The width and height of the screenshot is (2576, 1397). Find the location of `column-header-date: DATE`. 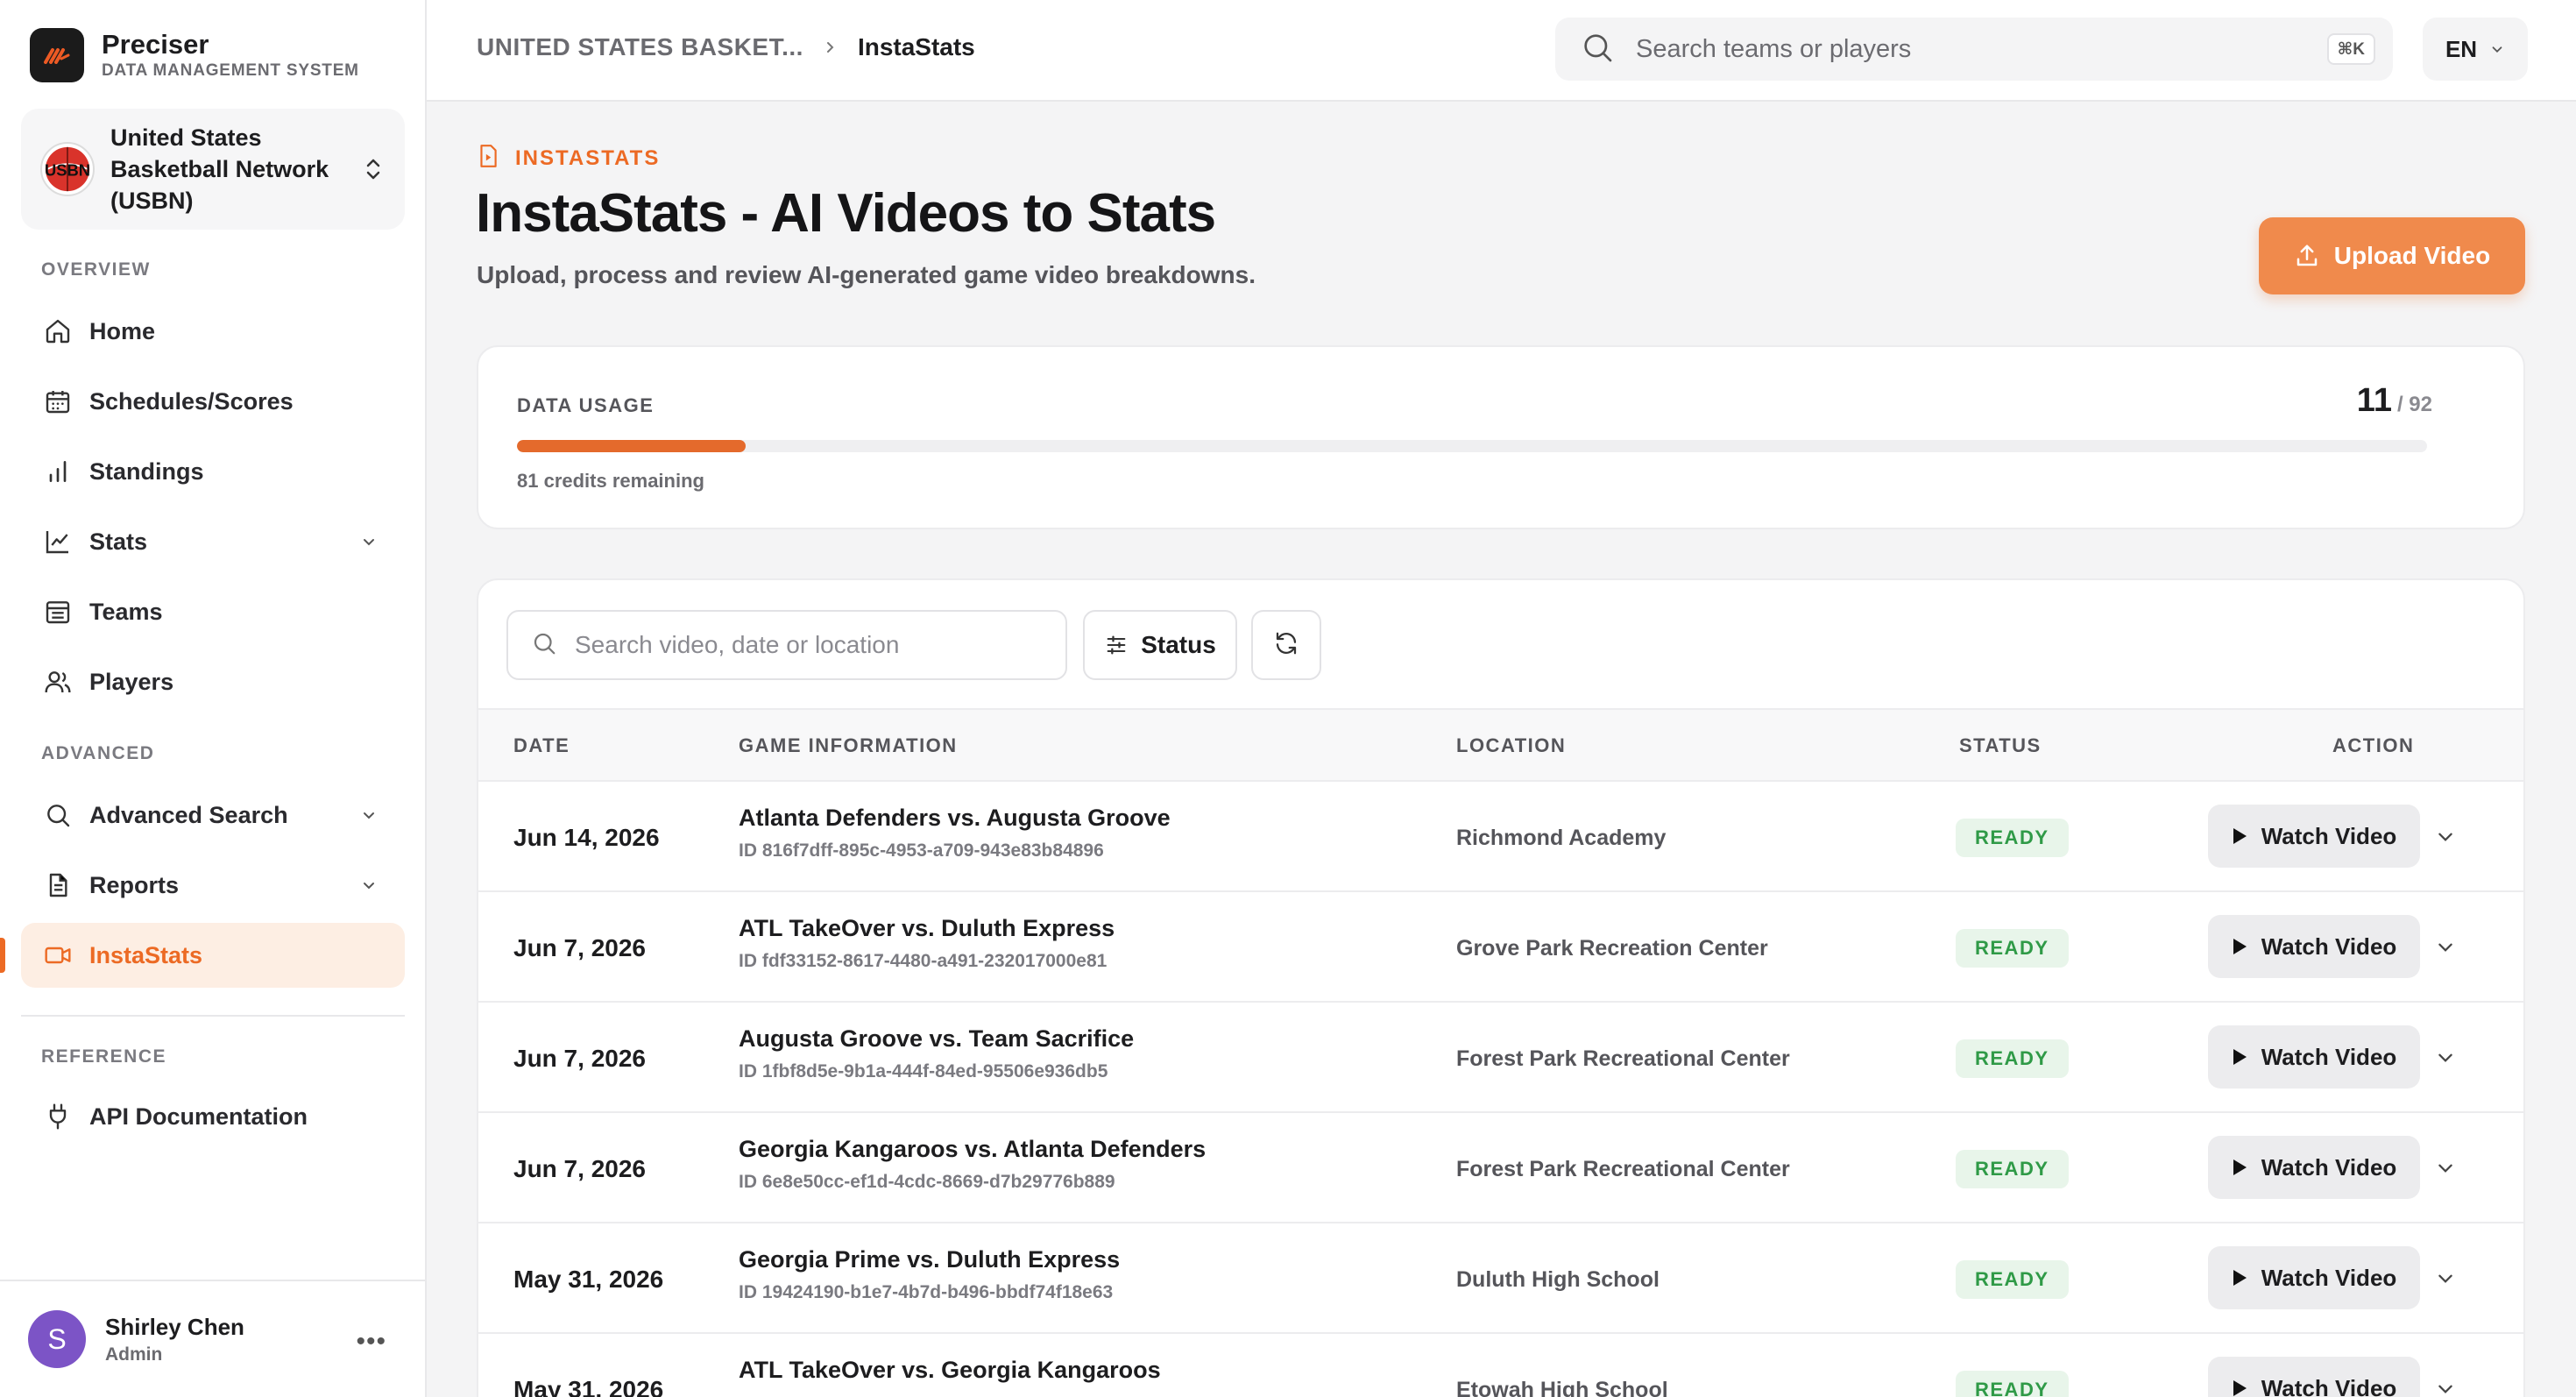

column-header-date: DATE is located at coordinates (541, 745).